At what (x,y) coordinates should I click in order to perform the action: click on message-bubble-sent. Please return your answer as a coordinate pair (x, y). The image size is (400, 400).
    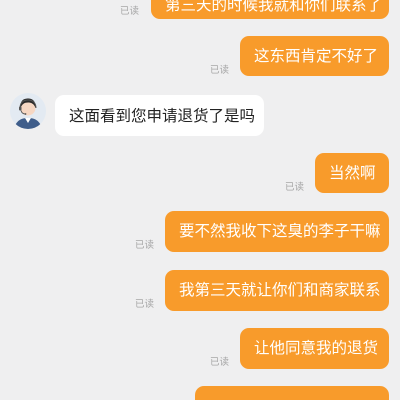
    Looking at the image, I should click on (292, 393).